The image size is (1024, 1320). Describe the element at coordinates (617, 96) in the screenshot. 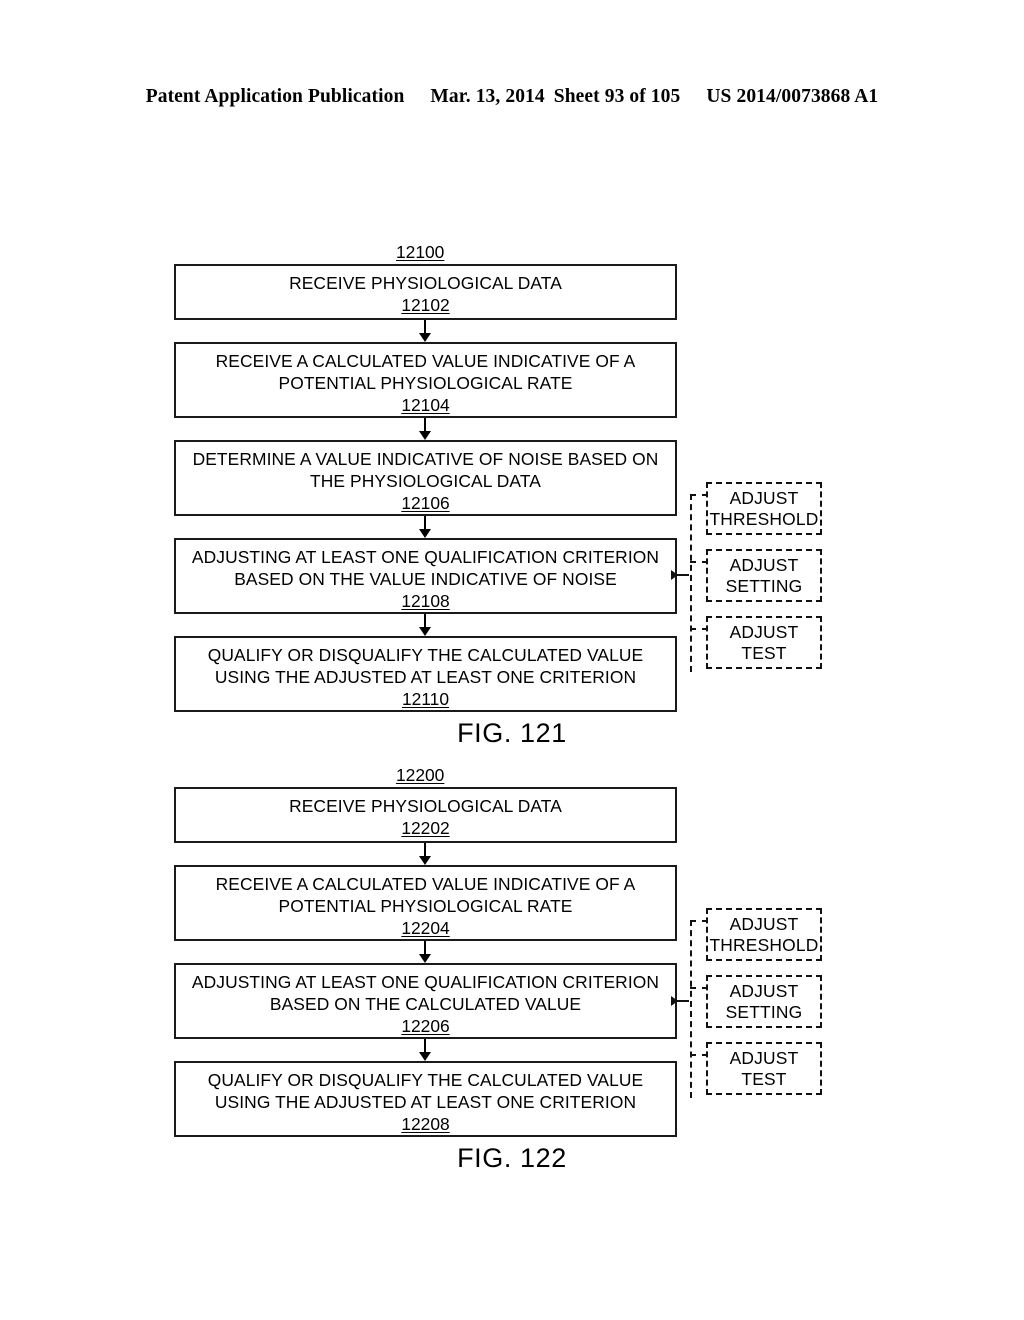

I see `header-sheet: Sheet 93 of 105` at that location.